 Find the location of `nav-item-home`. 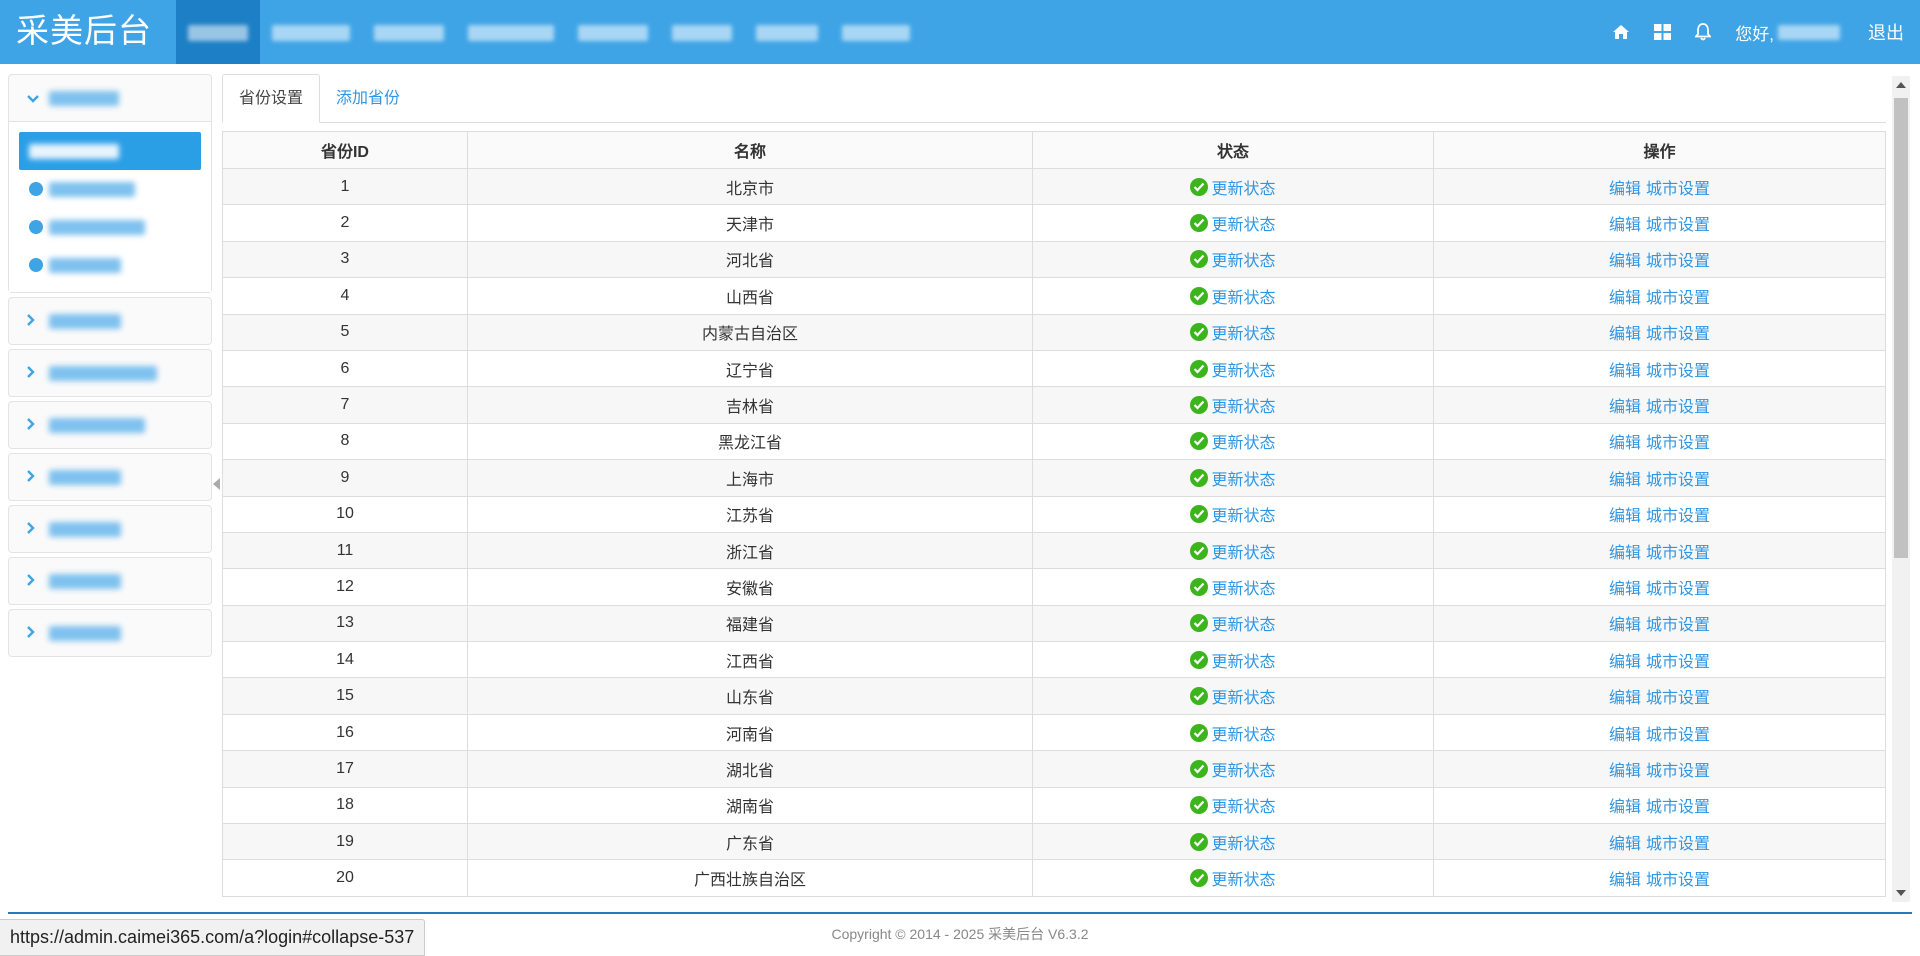

nav-item-home is located at coordinates (218, 32).